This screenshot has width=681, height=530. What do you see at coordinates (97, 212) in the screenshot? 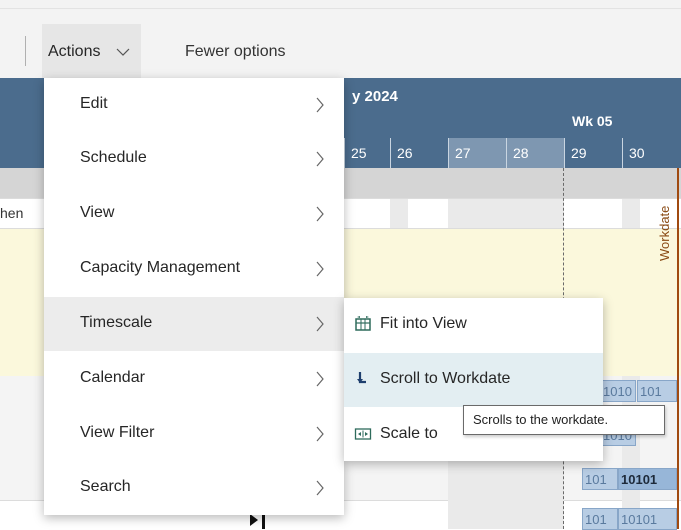
I see `menu-item-label: View` at bounding box center [97, 212].